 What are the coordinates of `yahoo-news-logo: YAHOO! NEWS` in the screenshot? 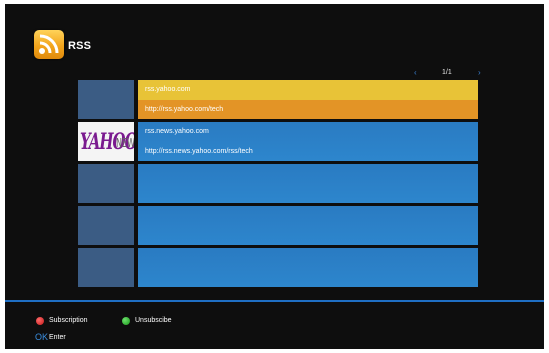 It's located at (106, 141).